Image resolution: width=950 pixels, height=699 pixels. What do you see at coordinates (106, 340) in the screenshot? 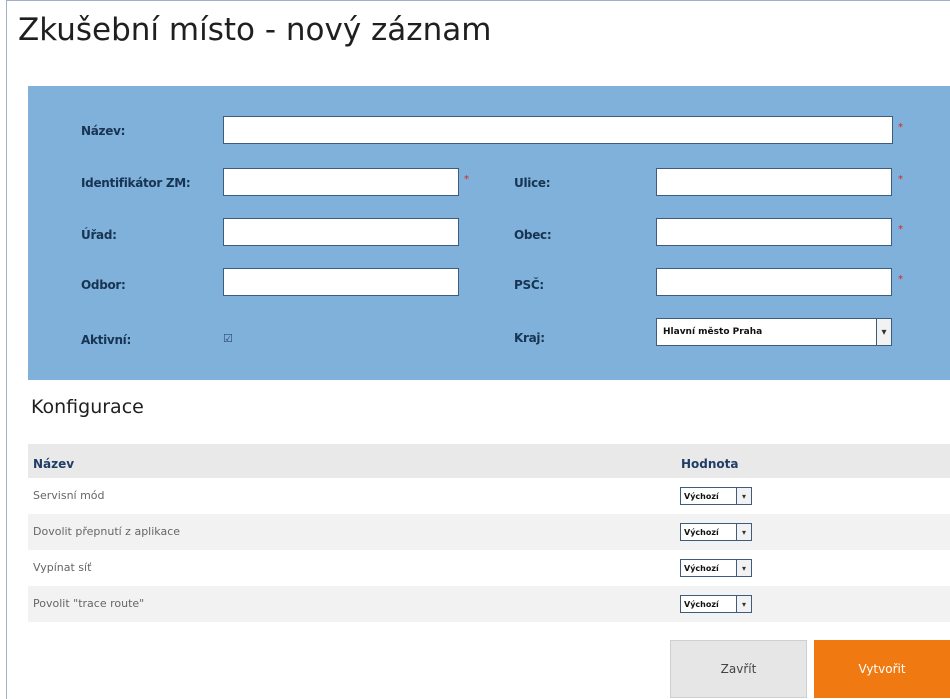
I see `aktivni-label: Aktivní:` at bounding box center [106, 340].